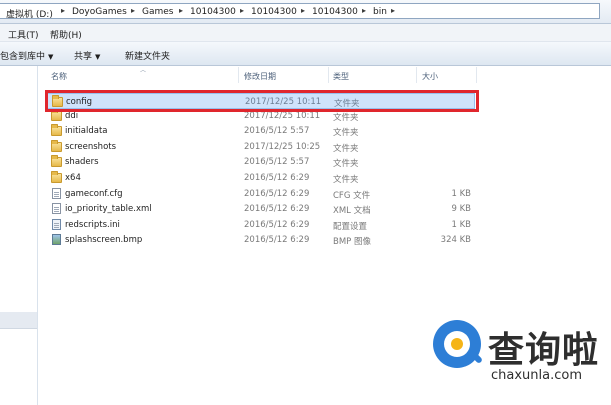  I want to click on file-type: XML 文档, so click(352, 211).